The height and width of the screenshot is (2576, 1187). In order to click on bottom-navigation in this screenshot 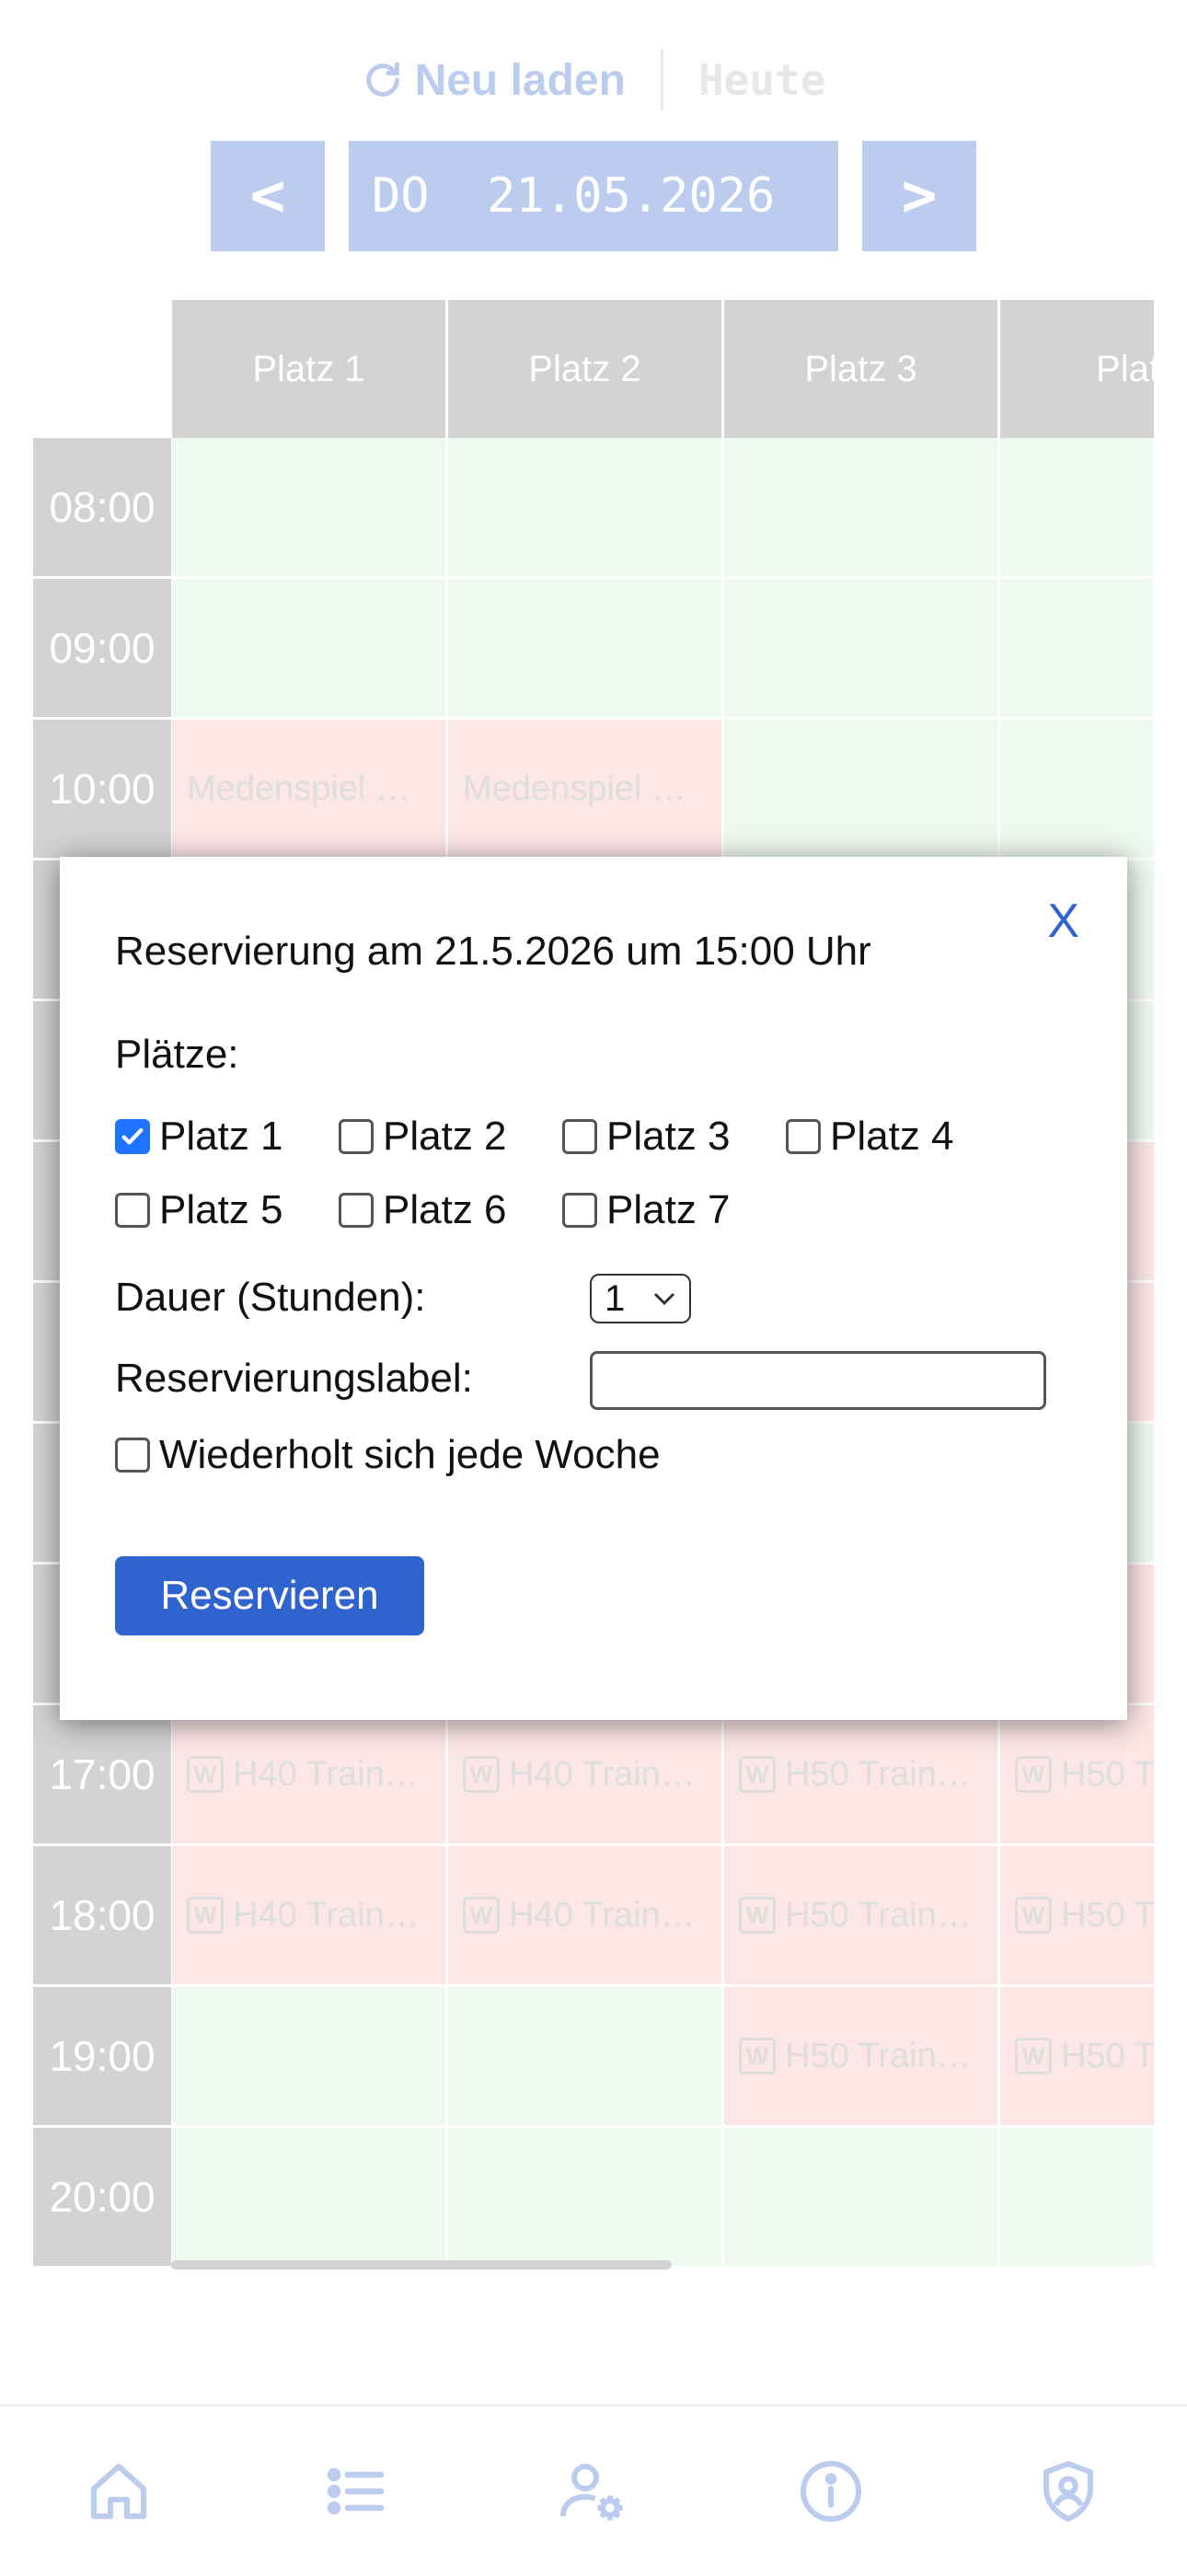, I will do `click(593, 2490)`.